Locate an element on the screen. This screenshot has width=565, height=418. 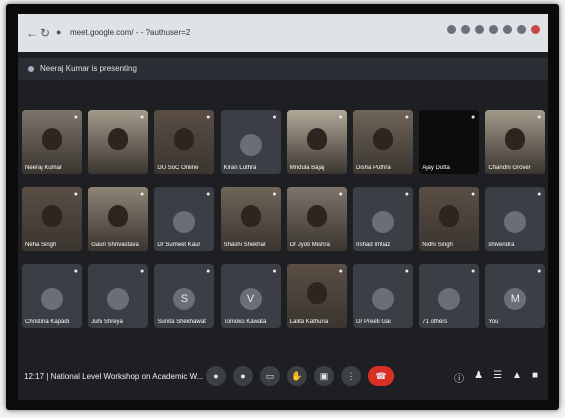
participant-tile: ● Christina Kapadi is located at coordinates (52, 296).